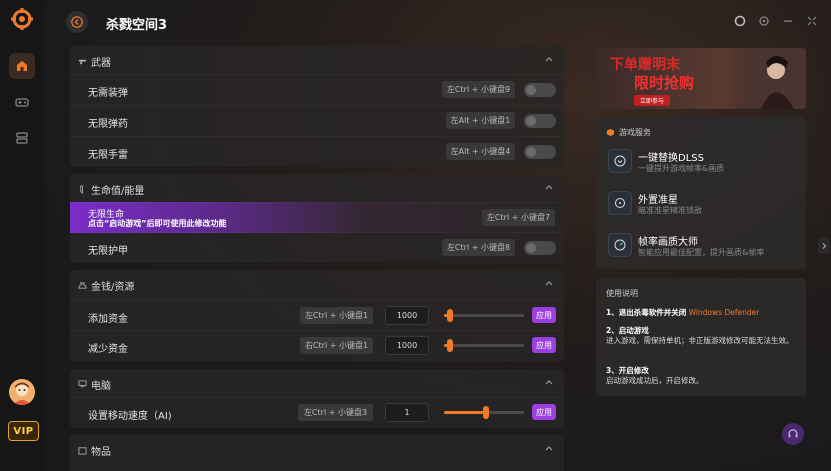 Image resolution: width=831 pixels, height=471 pixels. What do you see at coordinates (317, 383) in the screenshot?
I see `section-header: 电脑` at bounding box center [317, 383].